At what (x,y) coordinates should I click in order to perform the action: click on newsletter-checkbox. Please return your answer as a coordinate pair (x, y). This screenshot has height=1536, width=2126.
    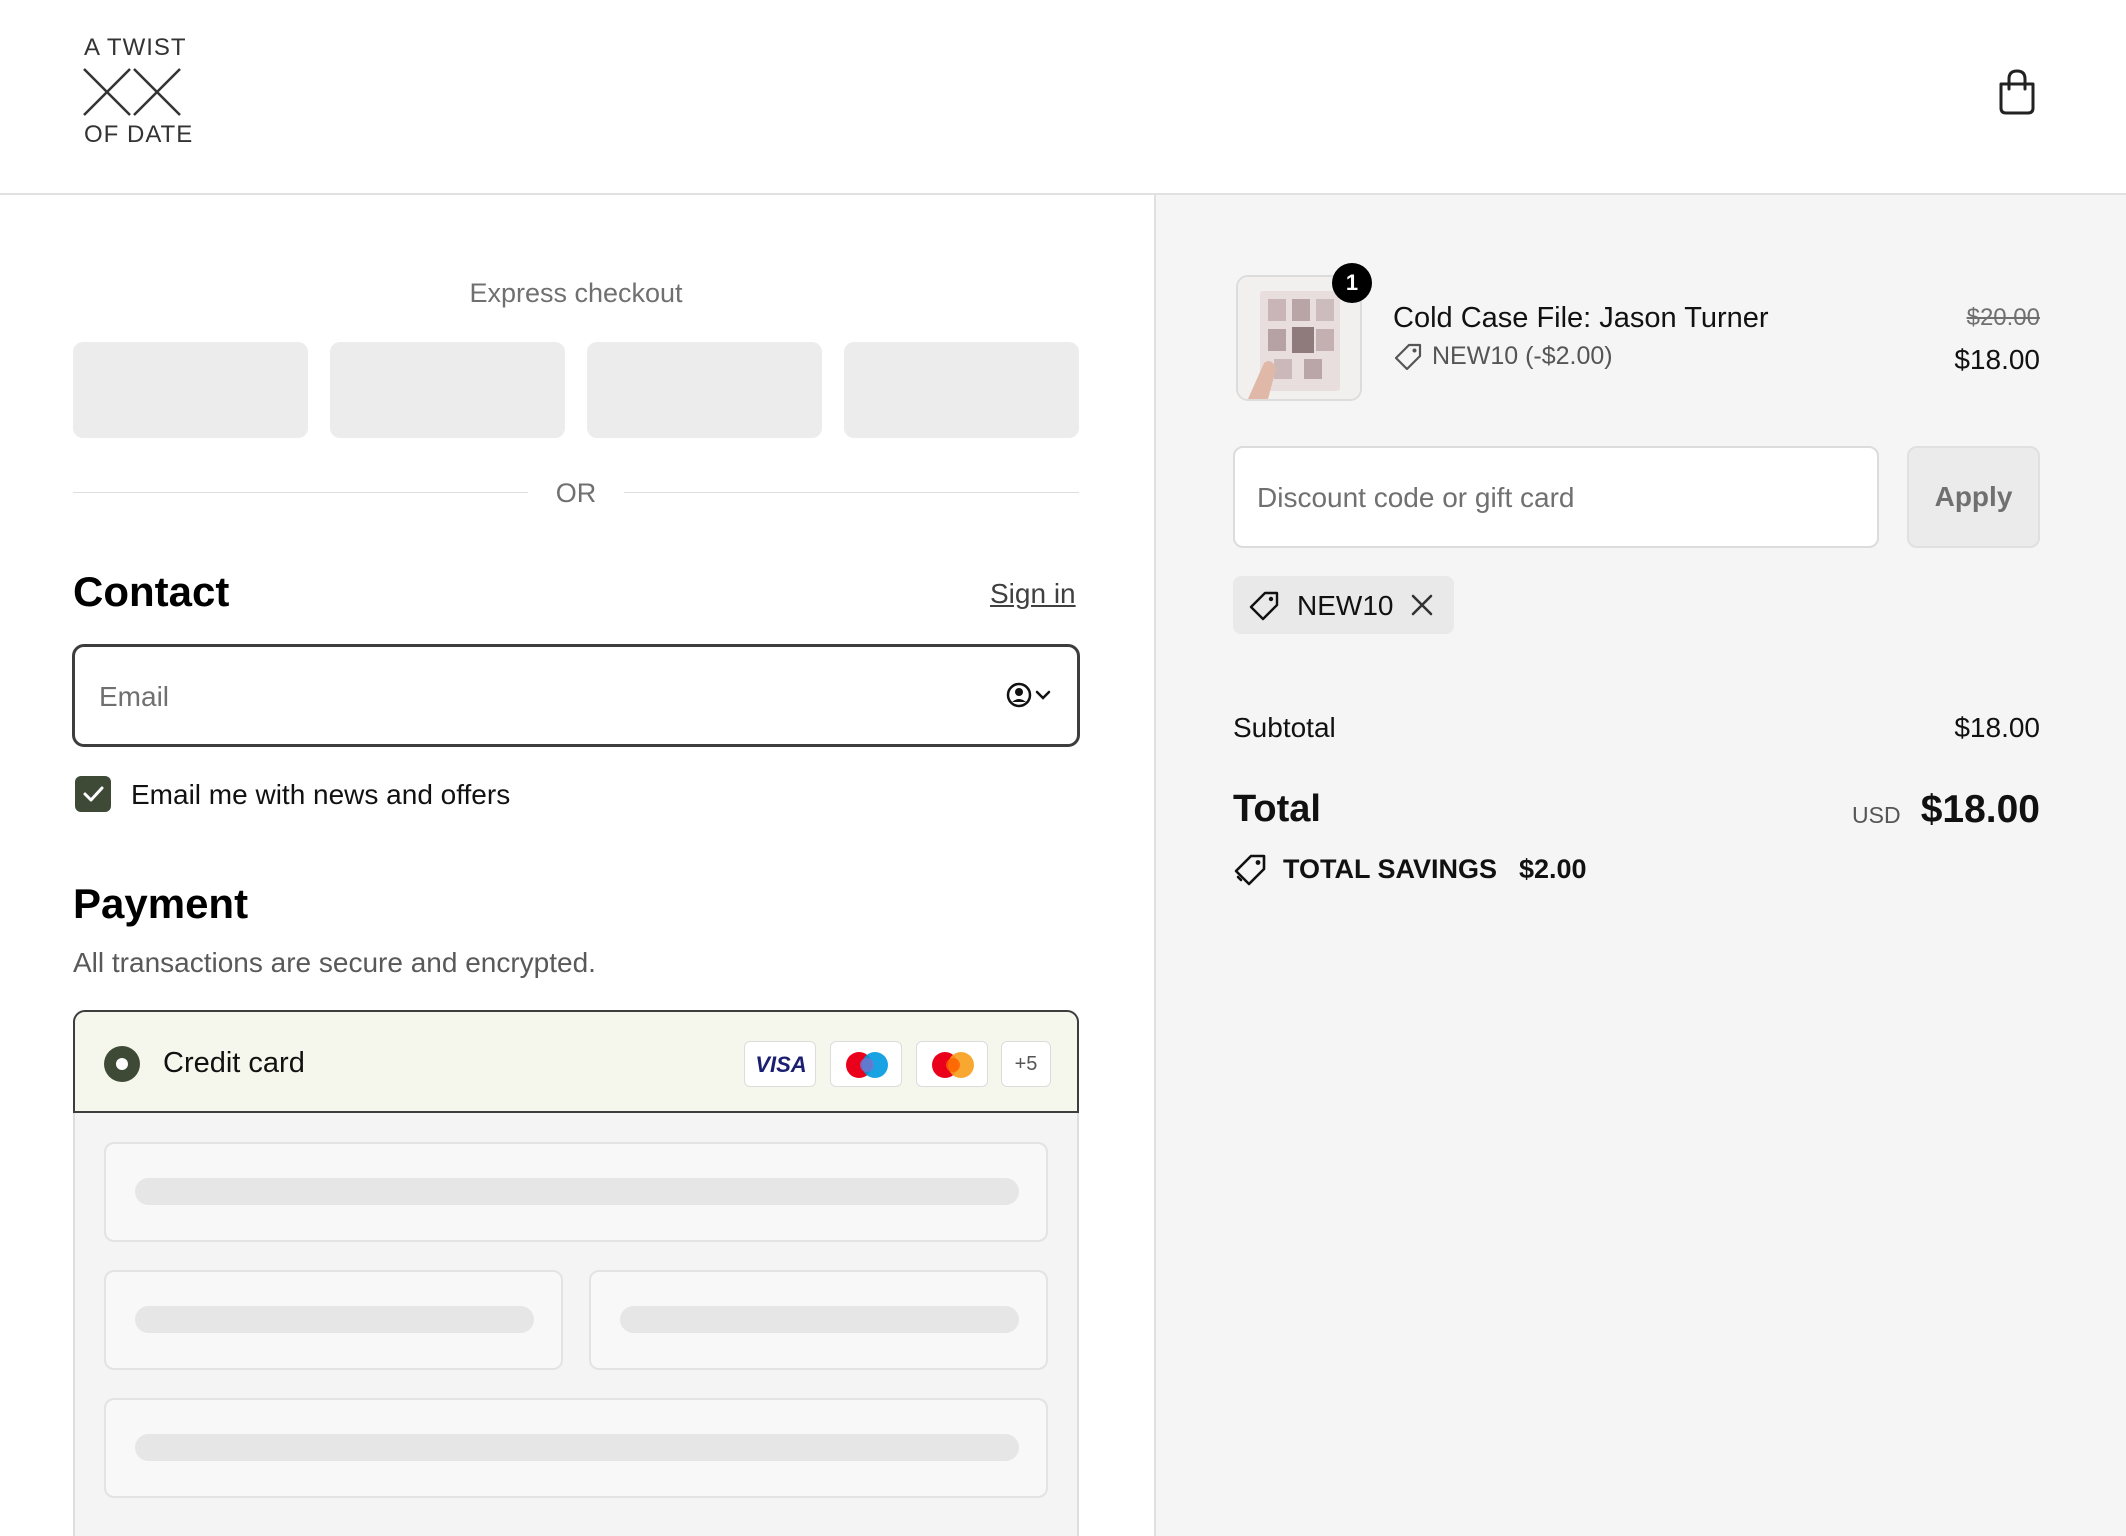
    Looking at the image, I should click on (93, 794).